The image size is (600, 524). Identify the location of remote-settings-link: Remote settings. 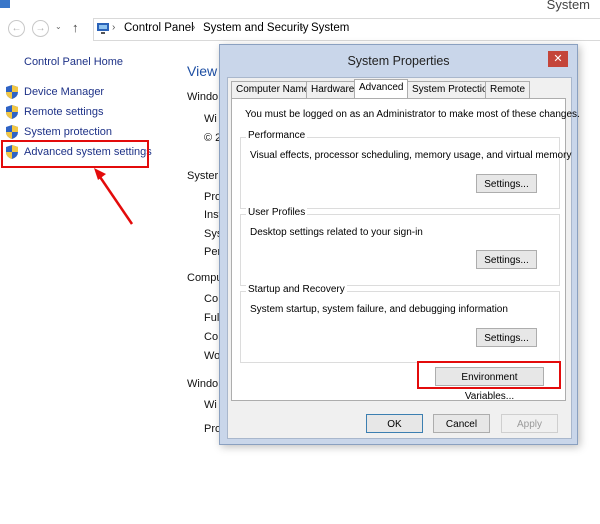
(54, 112).